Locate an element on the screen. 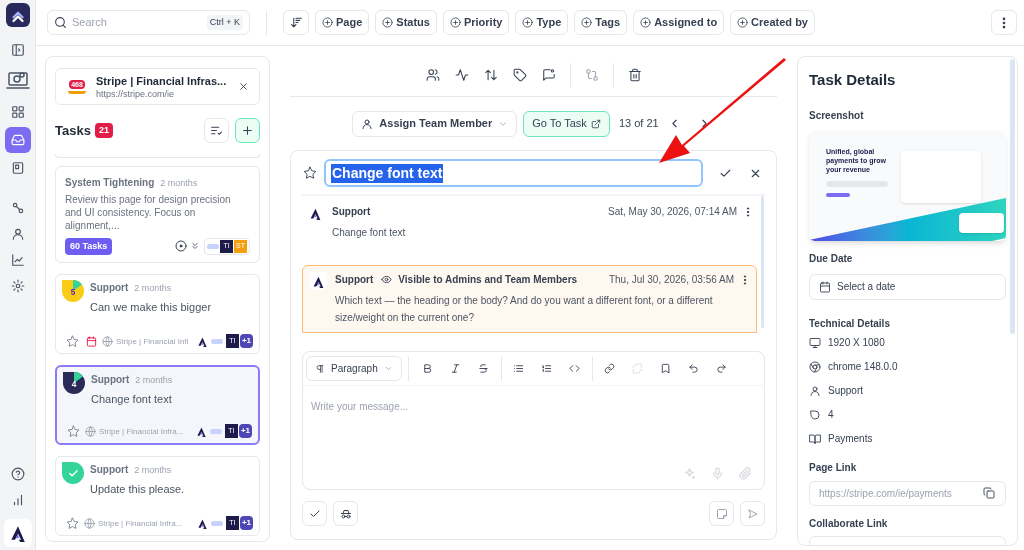 This screenshot has width=1024, height=550. code-icon is located at coordinates (575, 368).